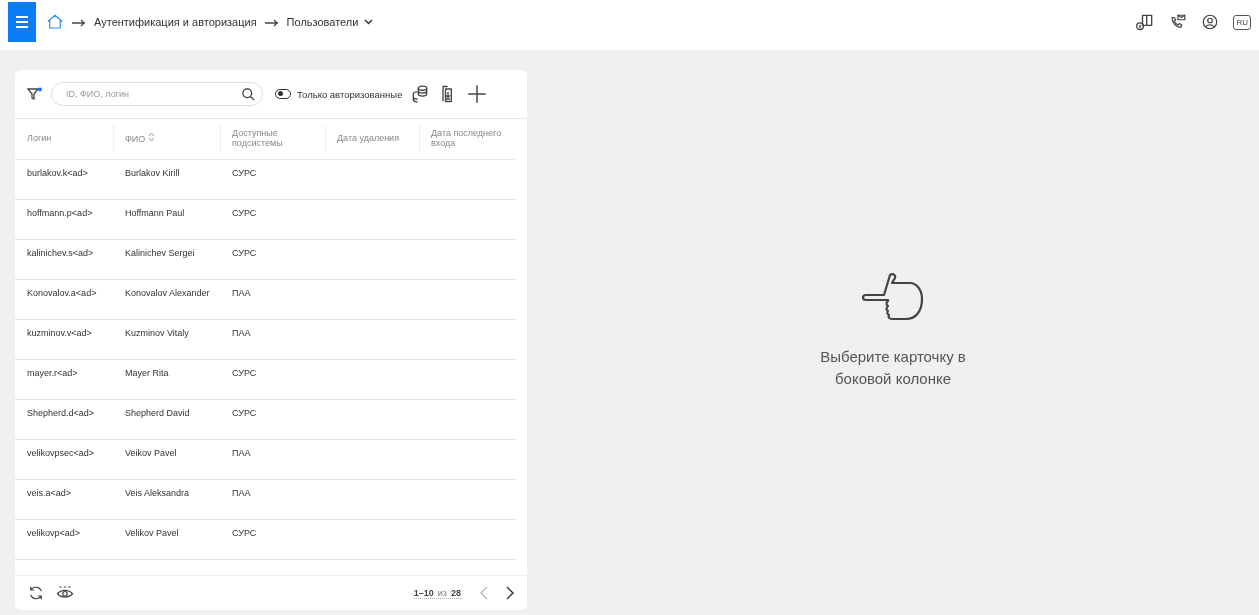 Image resolution: width=1259 pixels, height=615 pixels. Describe the element at coordinates (151, 453) in the screenshot. I see `table-cell: Veikov Pavel` at that location.